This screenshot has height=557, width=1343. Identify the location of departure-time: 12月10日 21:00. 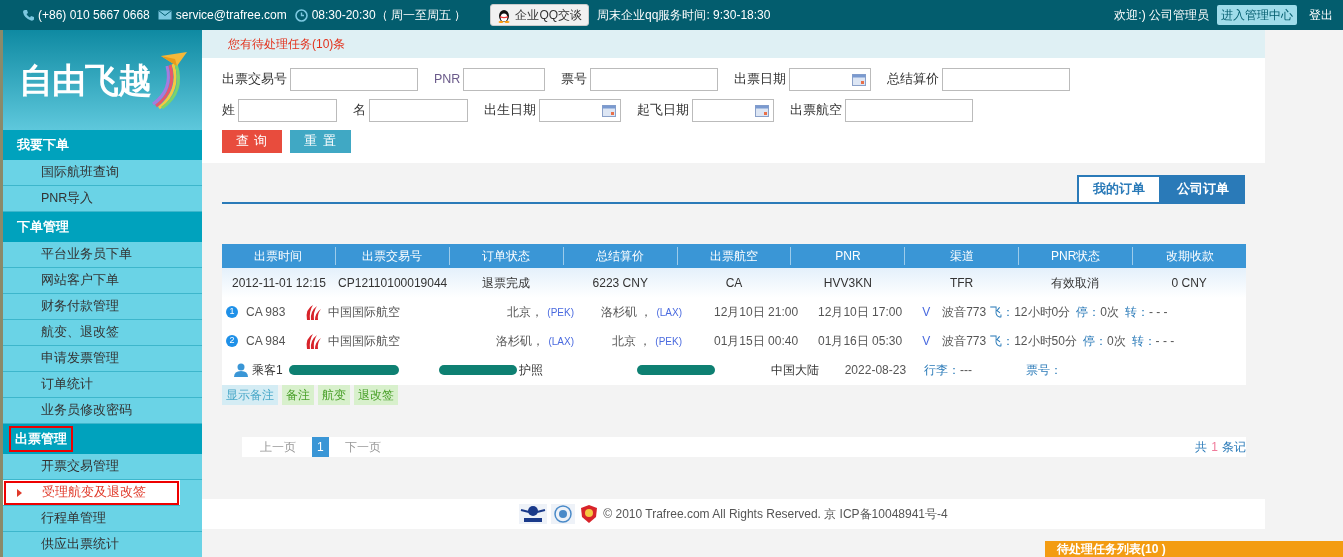
(756, 312).